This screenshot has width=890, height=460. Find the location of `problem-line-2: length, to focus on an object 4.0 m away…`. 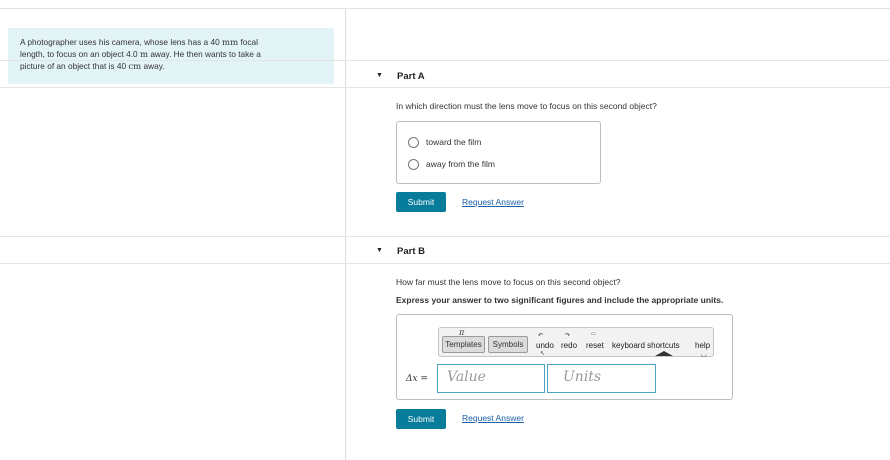

problem-line-2: length, to focus on an object 4.0 m away… is located at coordinates (140, 54).